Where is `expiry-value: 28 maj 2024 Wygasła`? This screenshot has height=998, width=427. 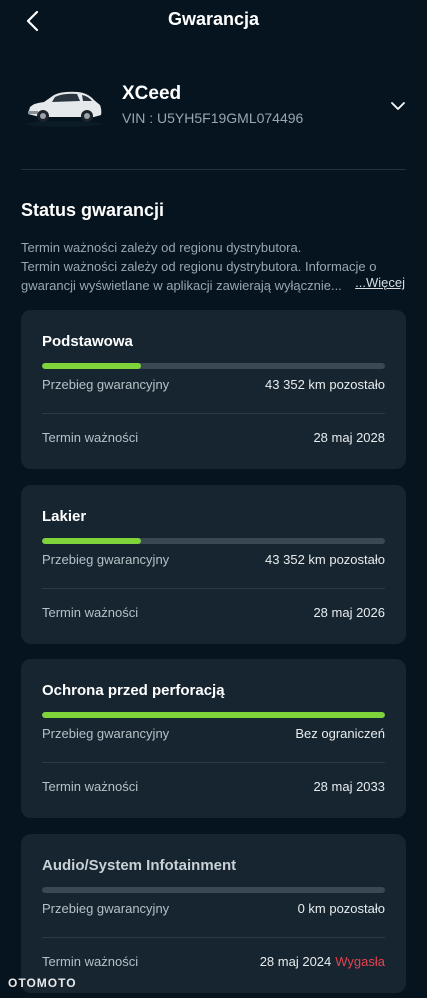
expiry-value: 28 maj 2024 Wygasła is located at coordinates (322, 961).